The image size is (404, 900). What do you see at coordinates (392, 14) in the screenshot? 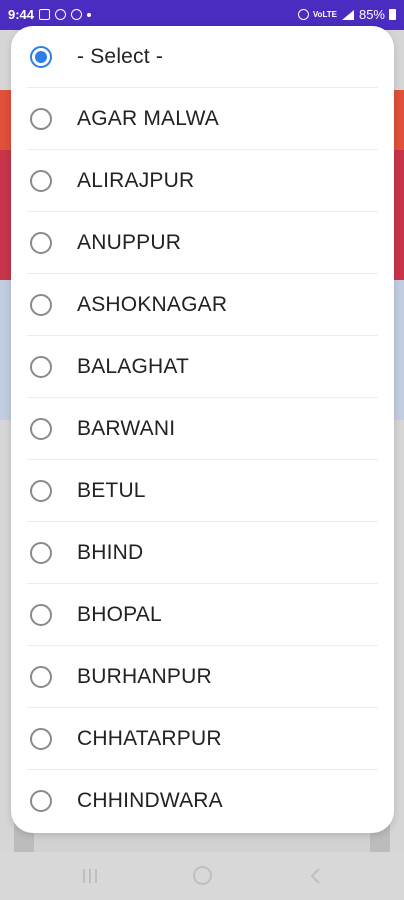
I see `battery-icon` at bounding box center [392, 14].